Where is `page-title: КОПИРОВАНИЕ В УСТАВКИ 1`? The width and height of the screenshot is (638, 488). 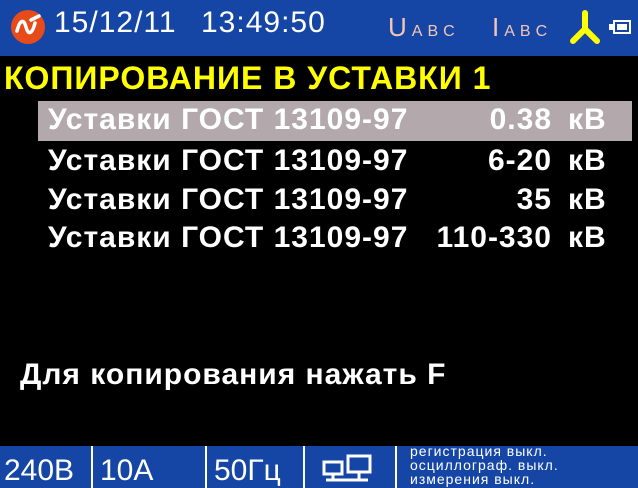 page-title: КОПИРОВАНИЕ В УСТАВКИ 1 is located at coordinates (248, 78).